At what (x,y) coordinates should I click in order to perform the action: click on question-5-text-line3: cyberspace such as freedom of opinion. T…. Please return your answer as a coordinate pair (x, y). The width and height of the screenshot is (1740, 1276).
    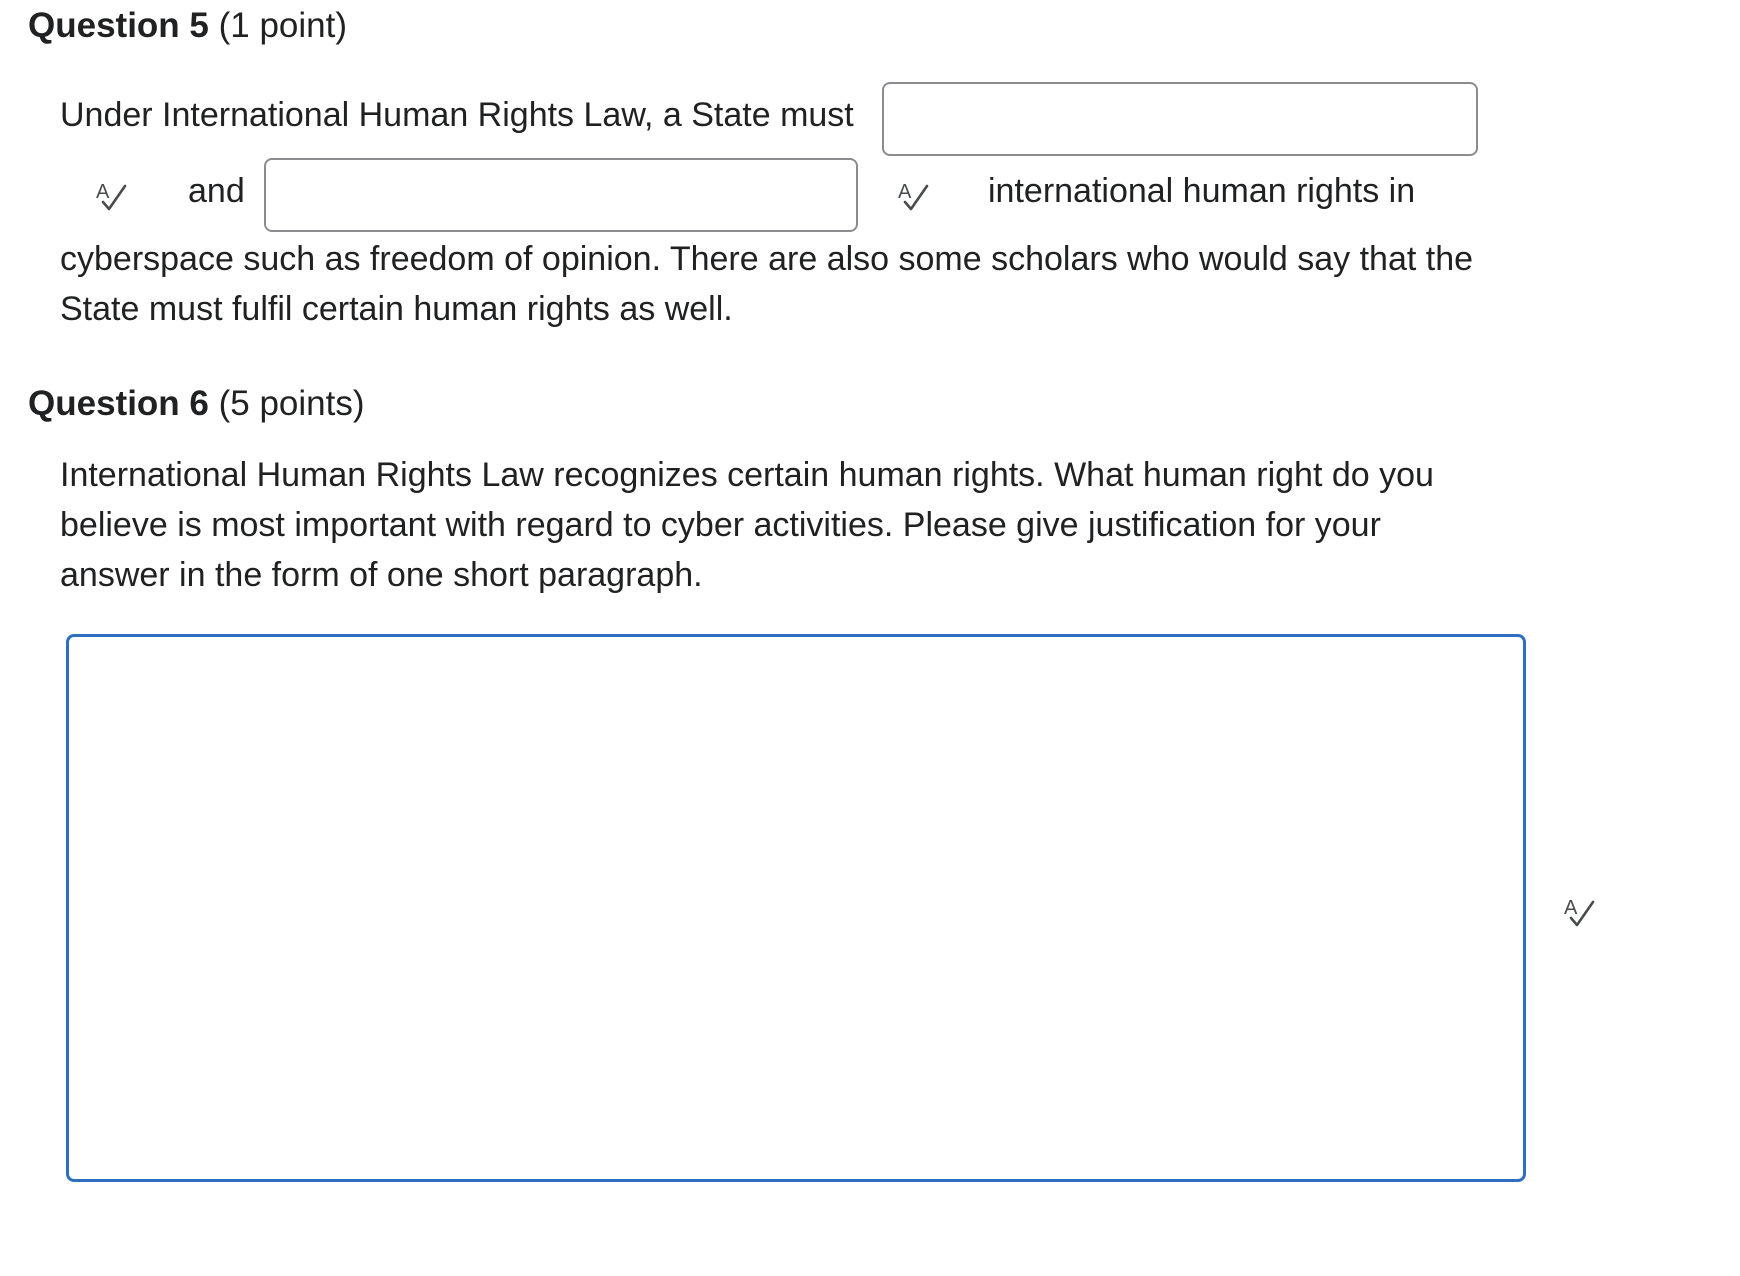
    Looking at the image, I should click on (767, 259).